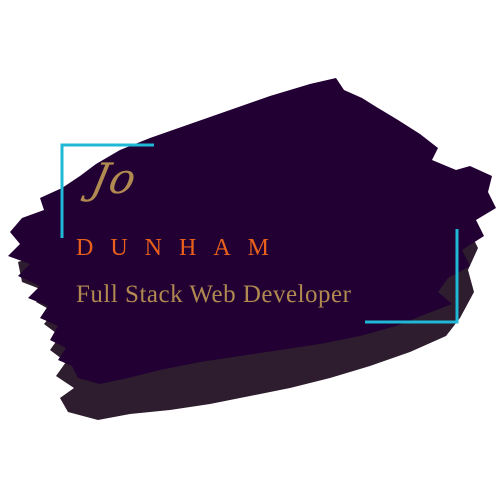 Image resolution: width=500 pixels, height=500 pixels. Describe the element at coordinates (181, 248) in the screenshot. I see `logo-last-name: DUNHAM` at that location.